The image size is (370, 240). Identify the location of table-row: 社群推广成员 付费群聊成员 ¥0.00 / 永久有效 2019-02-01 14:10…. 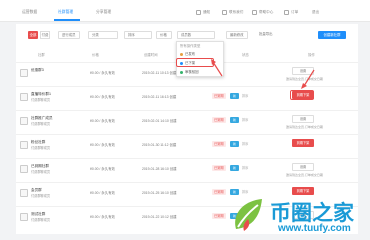
(187, 121).